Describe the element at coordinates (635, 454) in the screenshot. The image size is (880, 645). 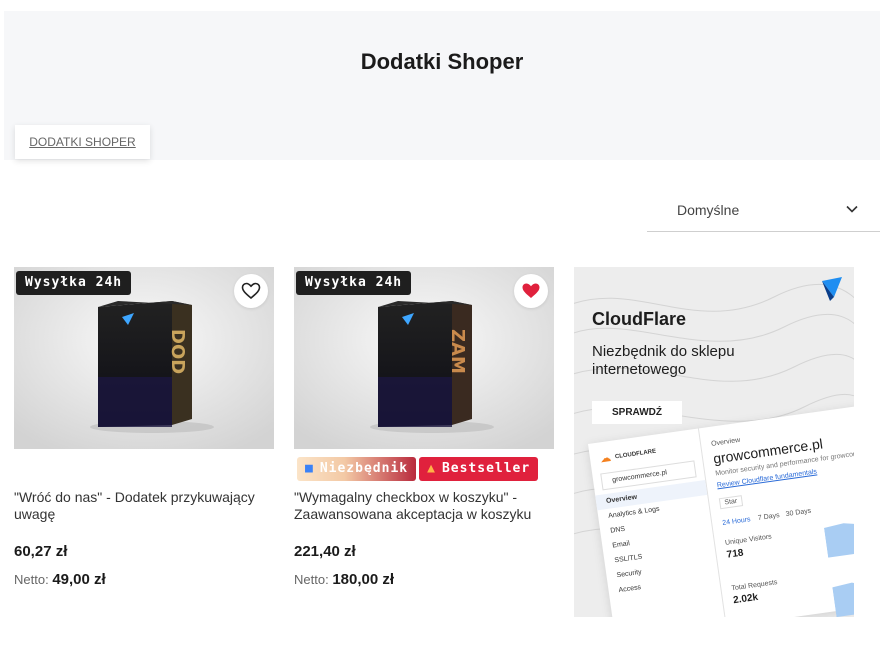
I see `dashboard-brand: CLOUDFLARE` at that location.